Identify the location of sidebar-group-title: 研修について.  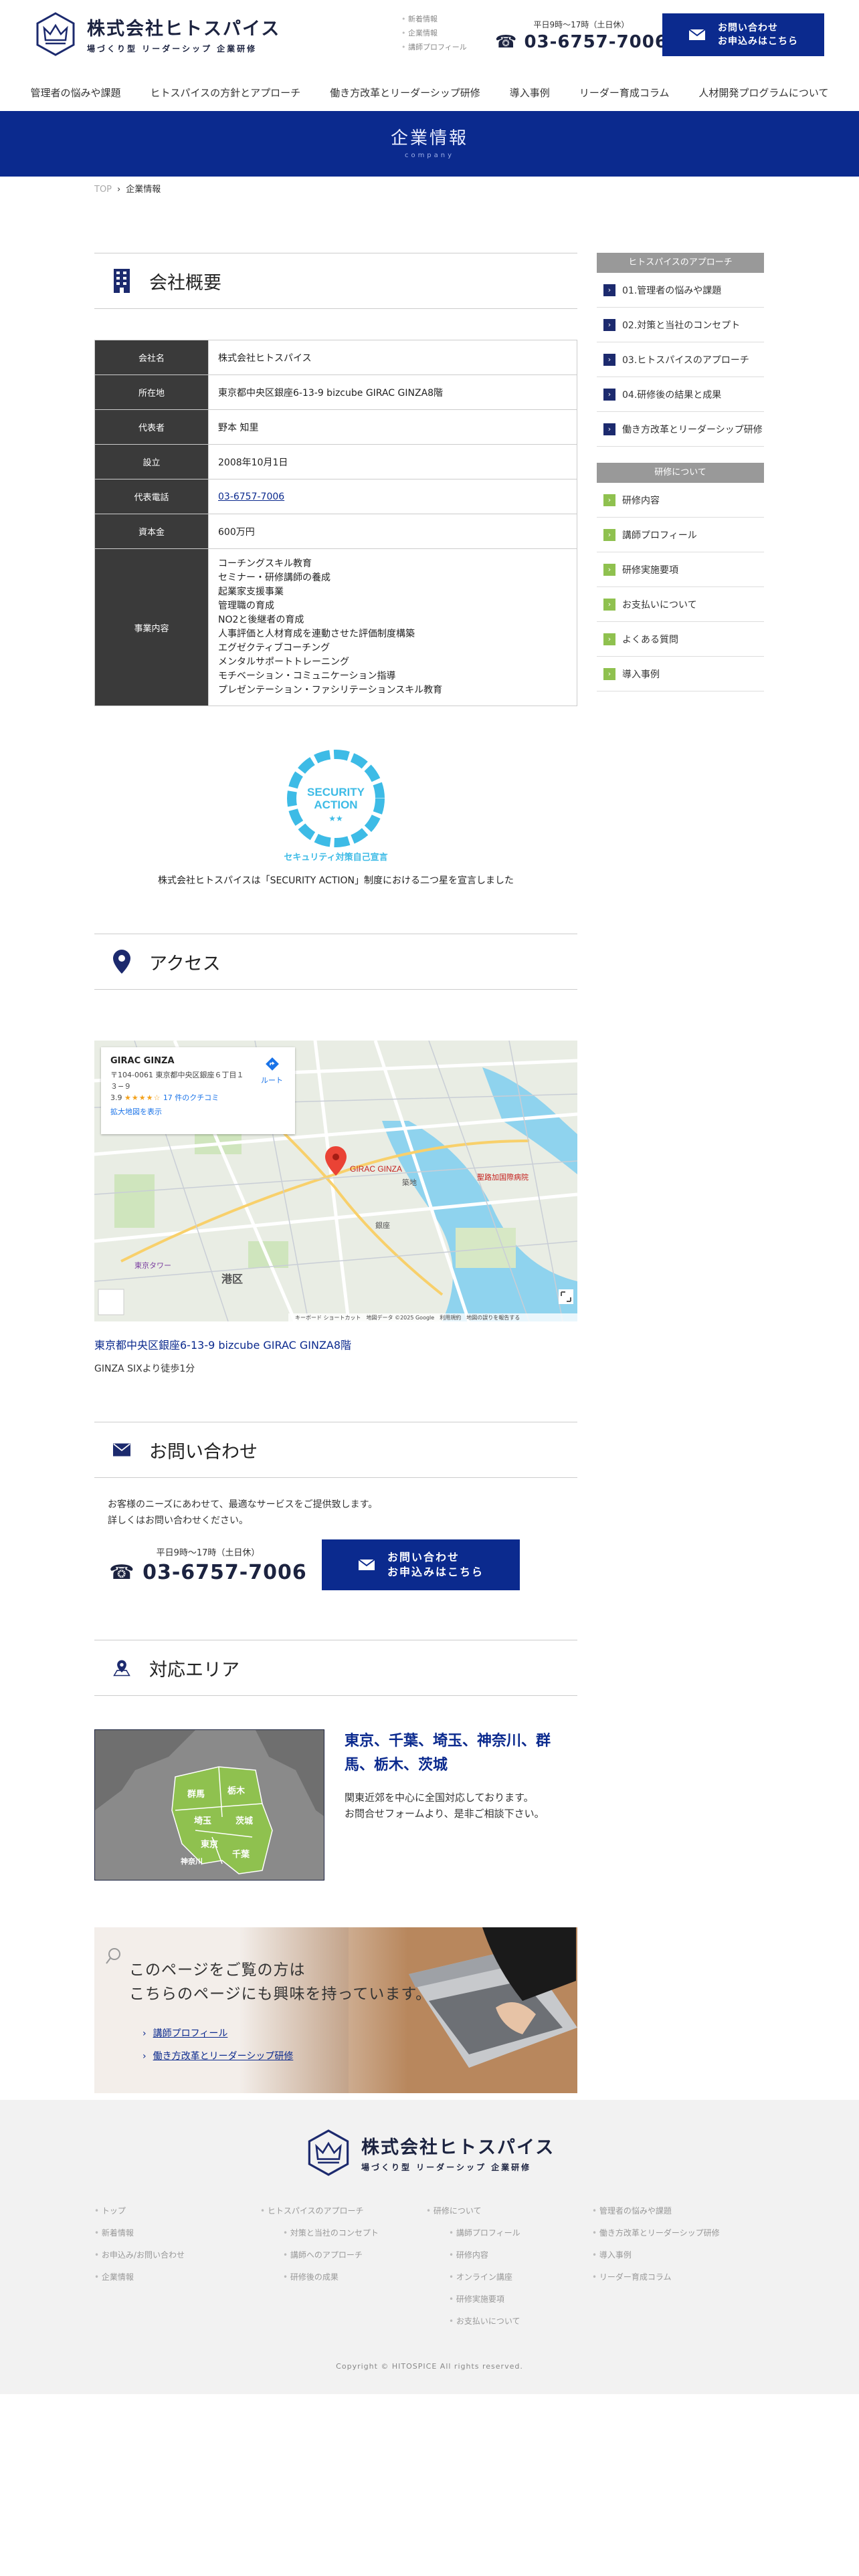
(680, 473).